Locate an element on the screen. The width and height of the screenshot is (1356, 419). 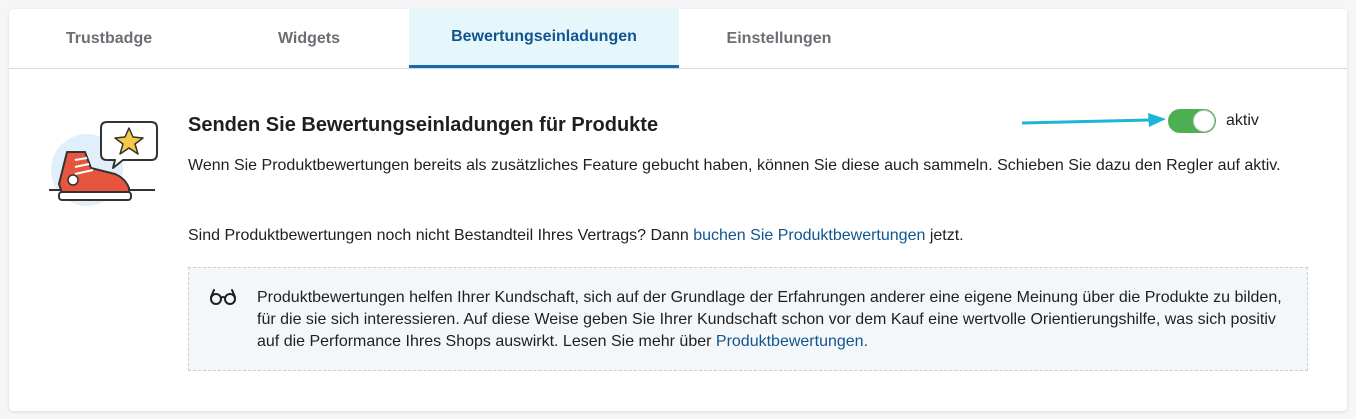
tab-widgets: Widgets is located at coordinates (309, 38).